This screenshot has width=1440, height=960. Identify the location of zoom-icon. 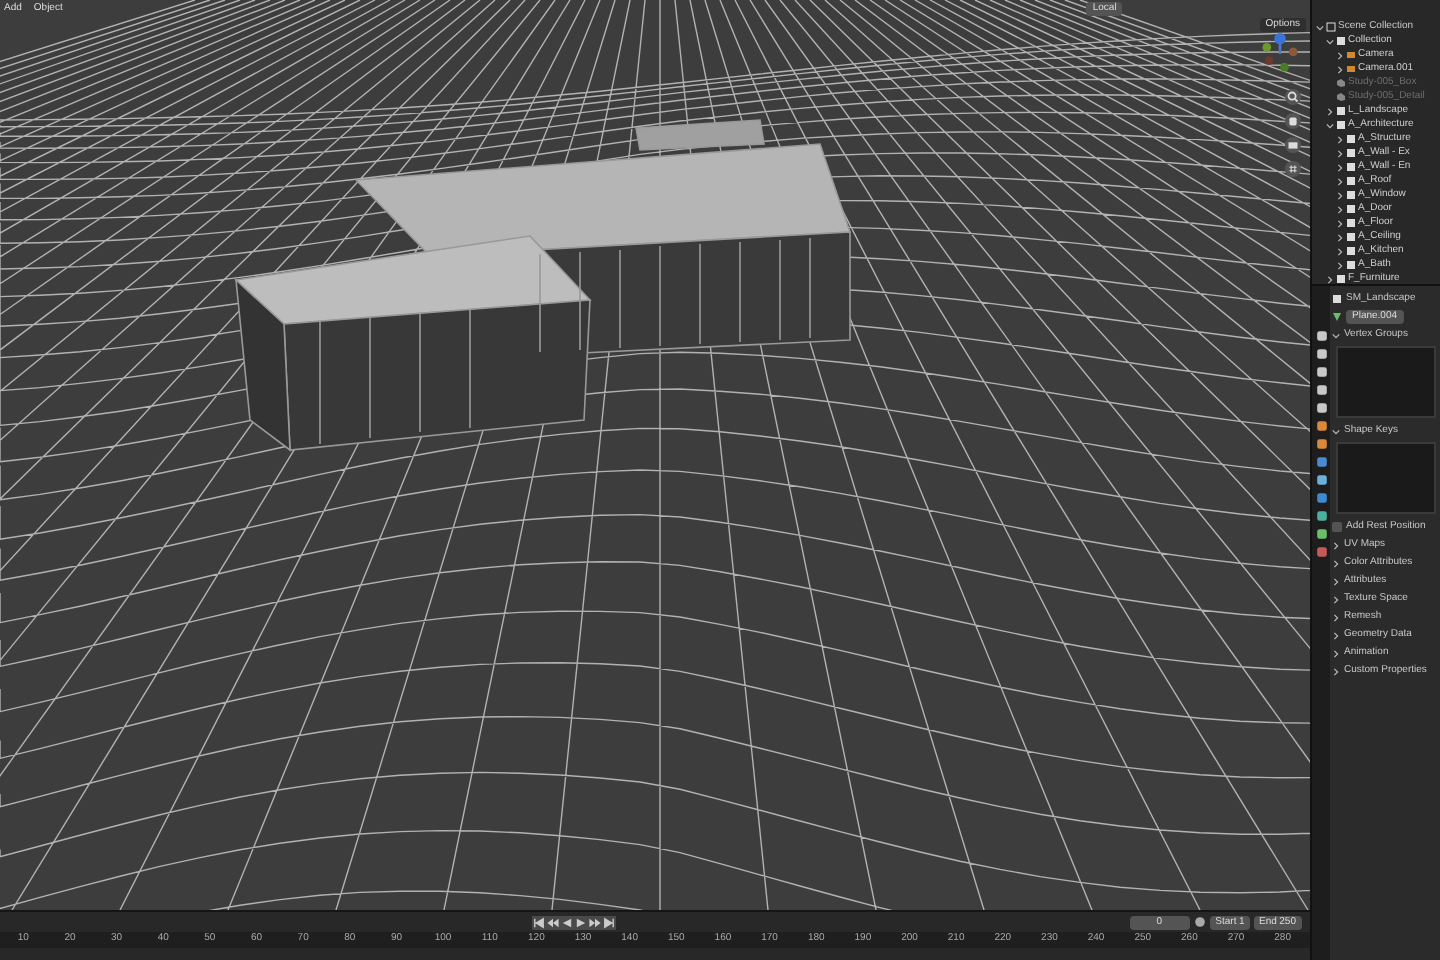
(1293, 97).